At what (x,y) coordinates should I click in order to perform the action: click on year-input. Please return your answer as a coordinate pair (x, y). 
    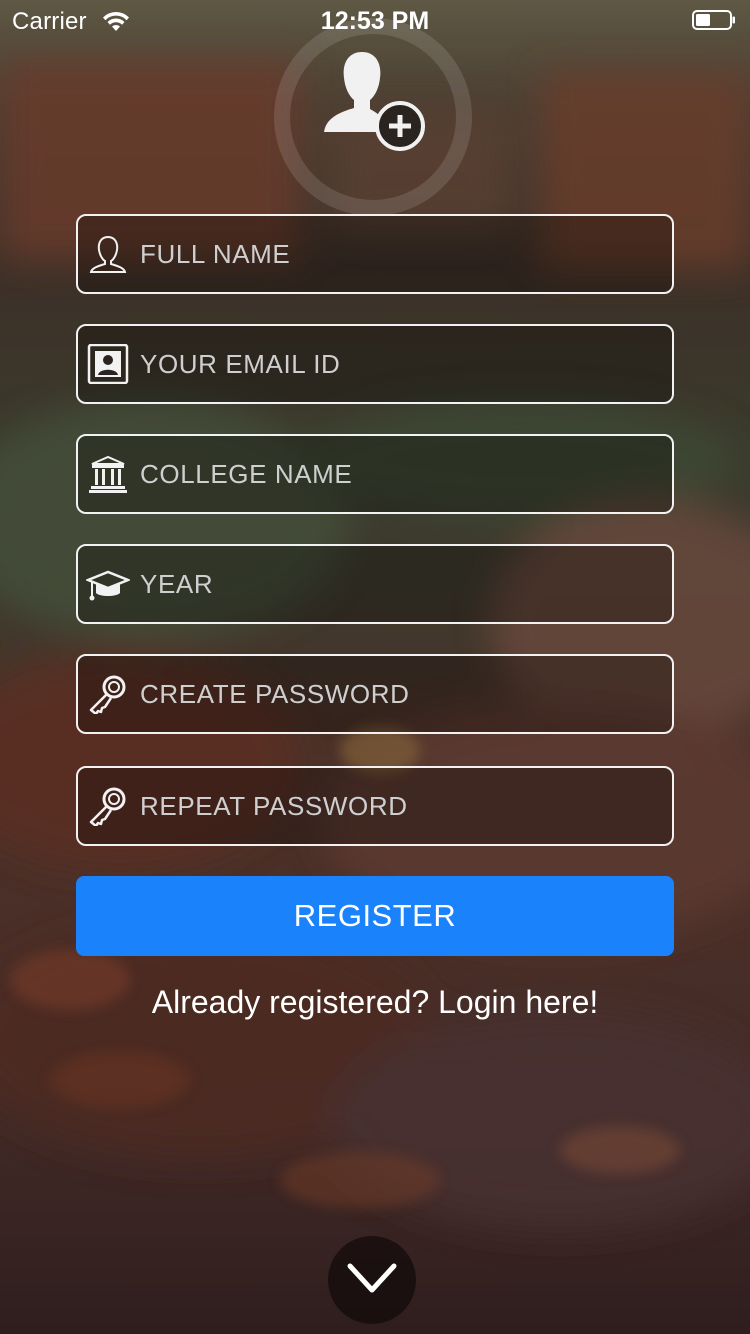
    Looking at the image, I should click on (400, 584).